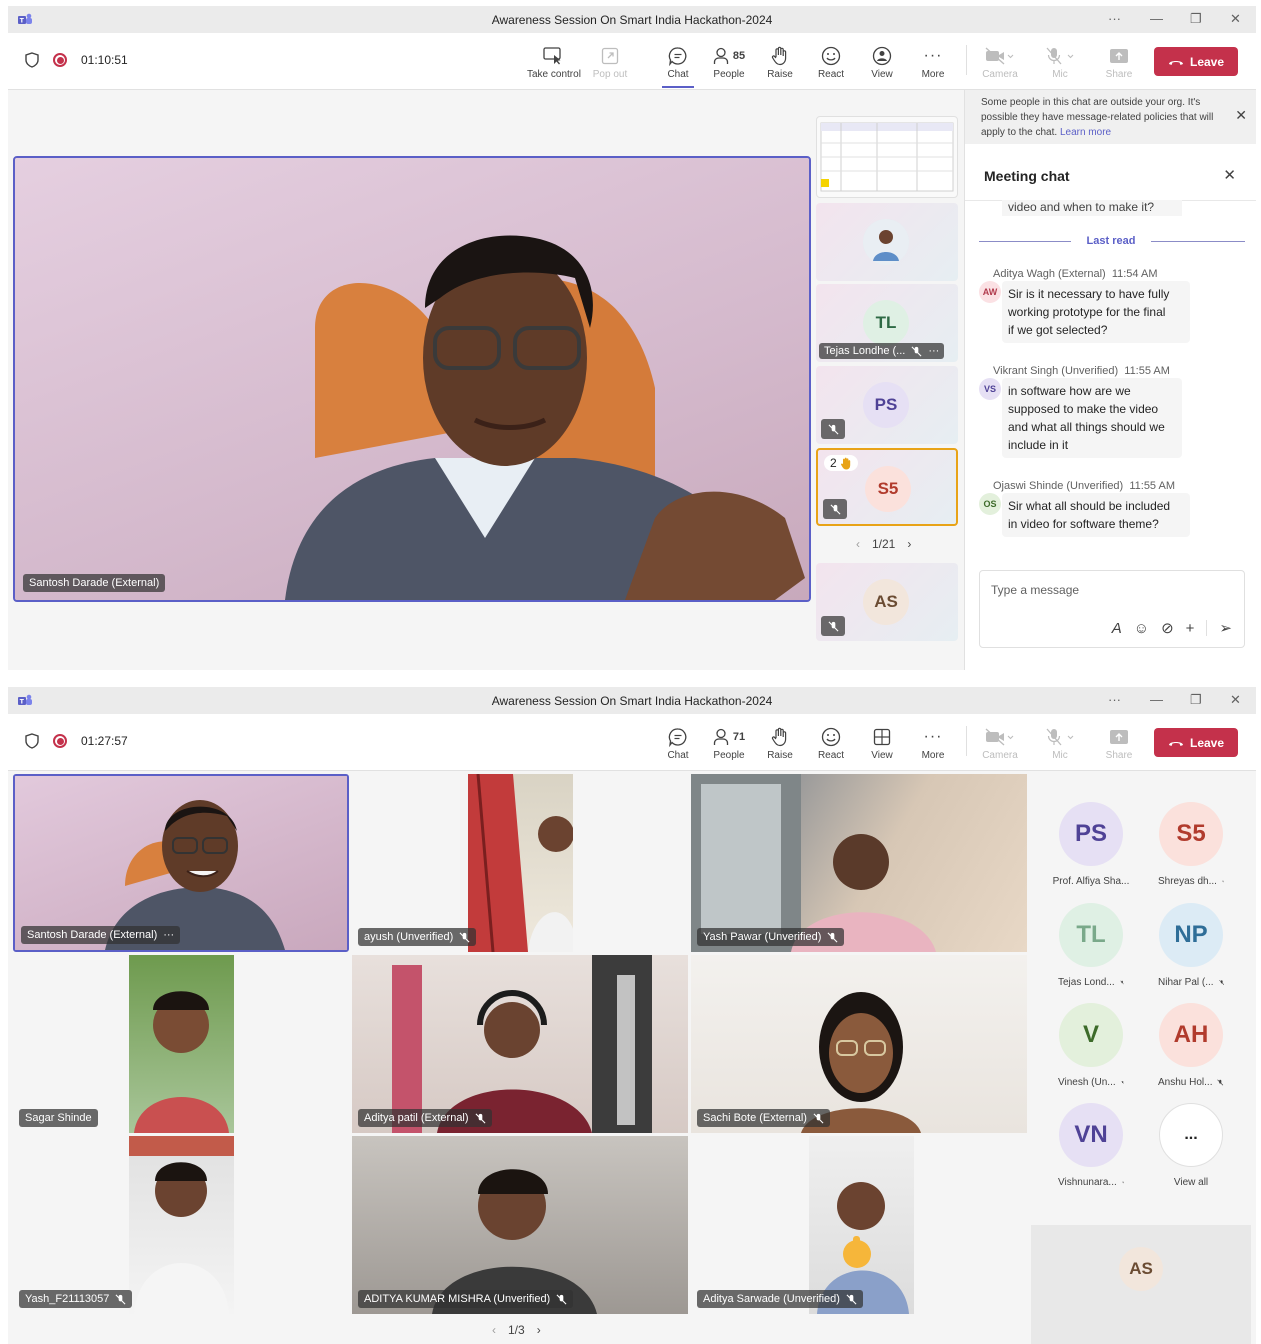 This screenshot has height=1344, width=1261. Describe the element at coordinates (1141, 1284) in the screenshot. I see `self-video-tile: AS` at that location.